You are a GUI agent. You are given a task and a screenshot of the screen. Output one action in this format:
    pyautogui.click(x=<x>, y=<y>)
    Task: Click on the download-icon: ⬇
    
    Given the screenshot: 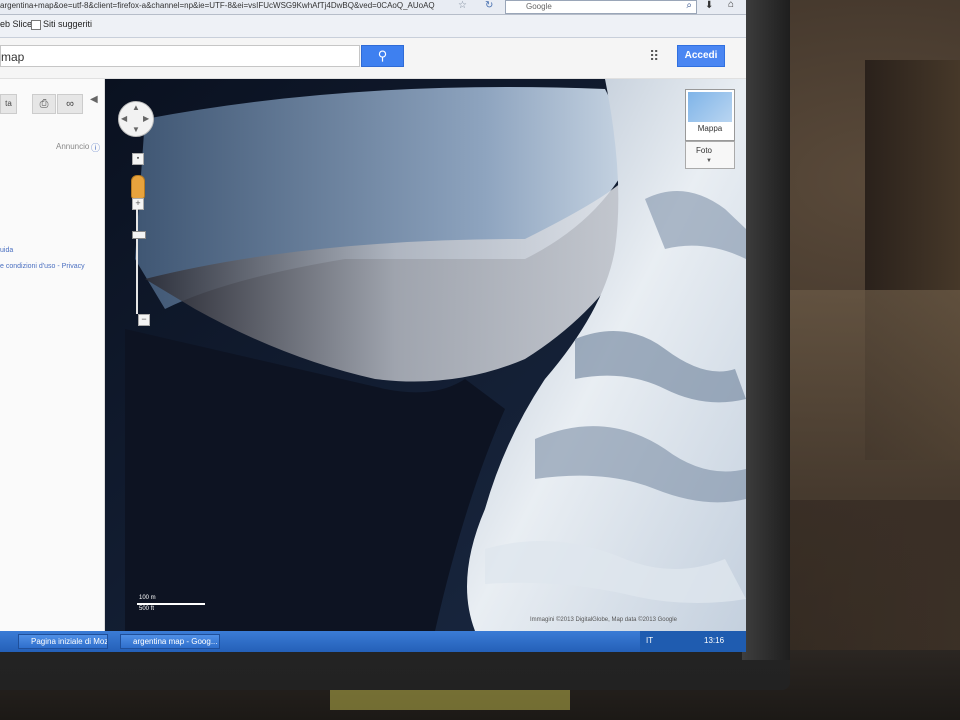 What is the action you would take?
    pyautogui.click(x=709, y=6)
    